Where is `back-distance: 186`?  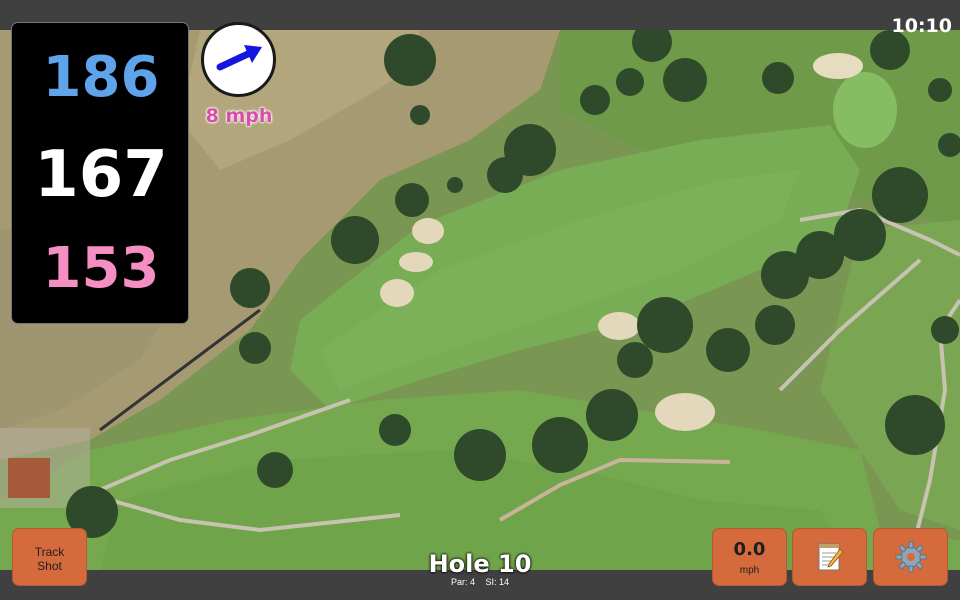
back-distance: 186 is located at coordinates (101, 77).